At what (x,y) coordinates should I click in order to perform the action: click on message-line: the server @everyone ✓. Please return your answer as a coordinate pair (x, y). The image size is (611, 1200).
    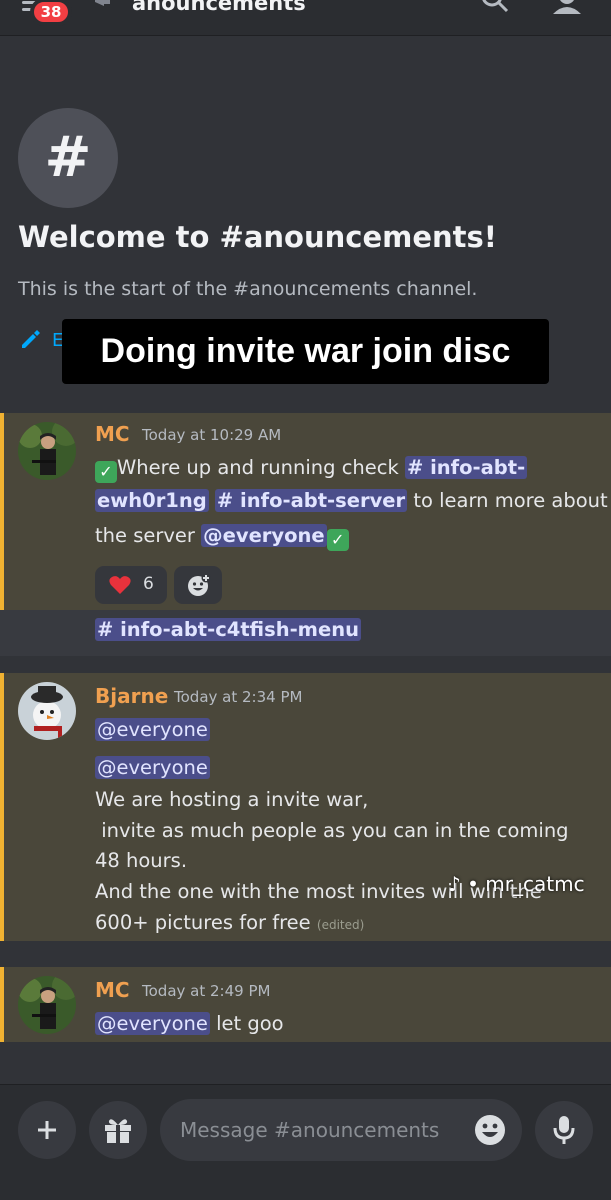
    Looking at the image, I should click on (222, 537).